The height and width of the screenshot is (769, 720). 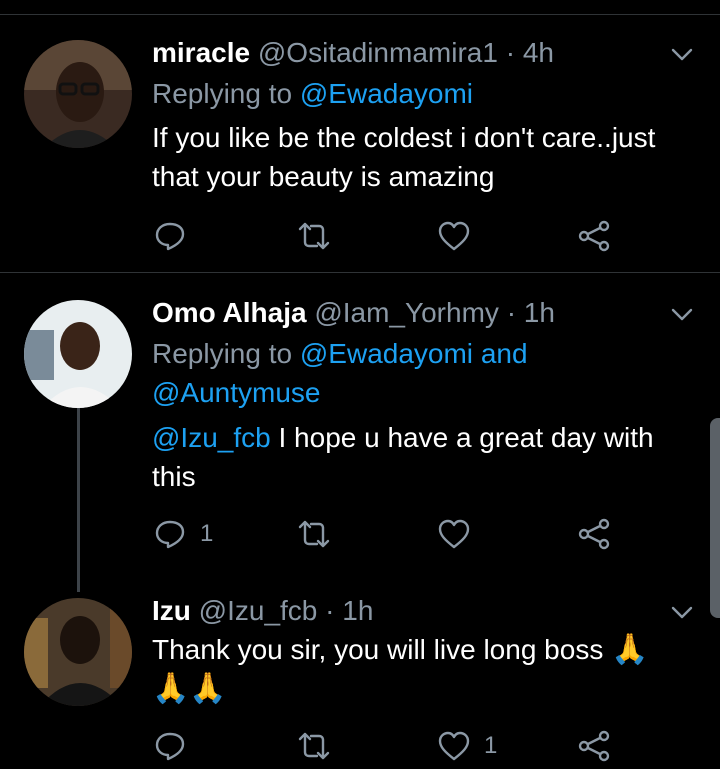 What do you see at coordinates (211, 437) in the screenshot?
I see `mention-link: @Izu_fcb` at bounding box center [211, 437].